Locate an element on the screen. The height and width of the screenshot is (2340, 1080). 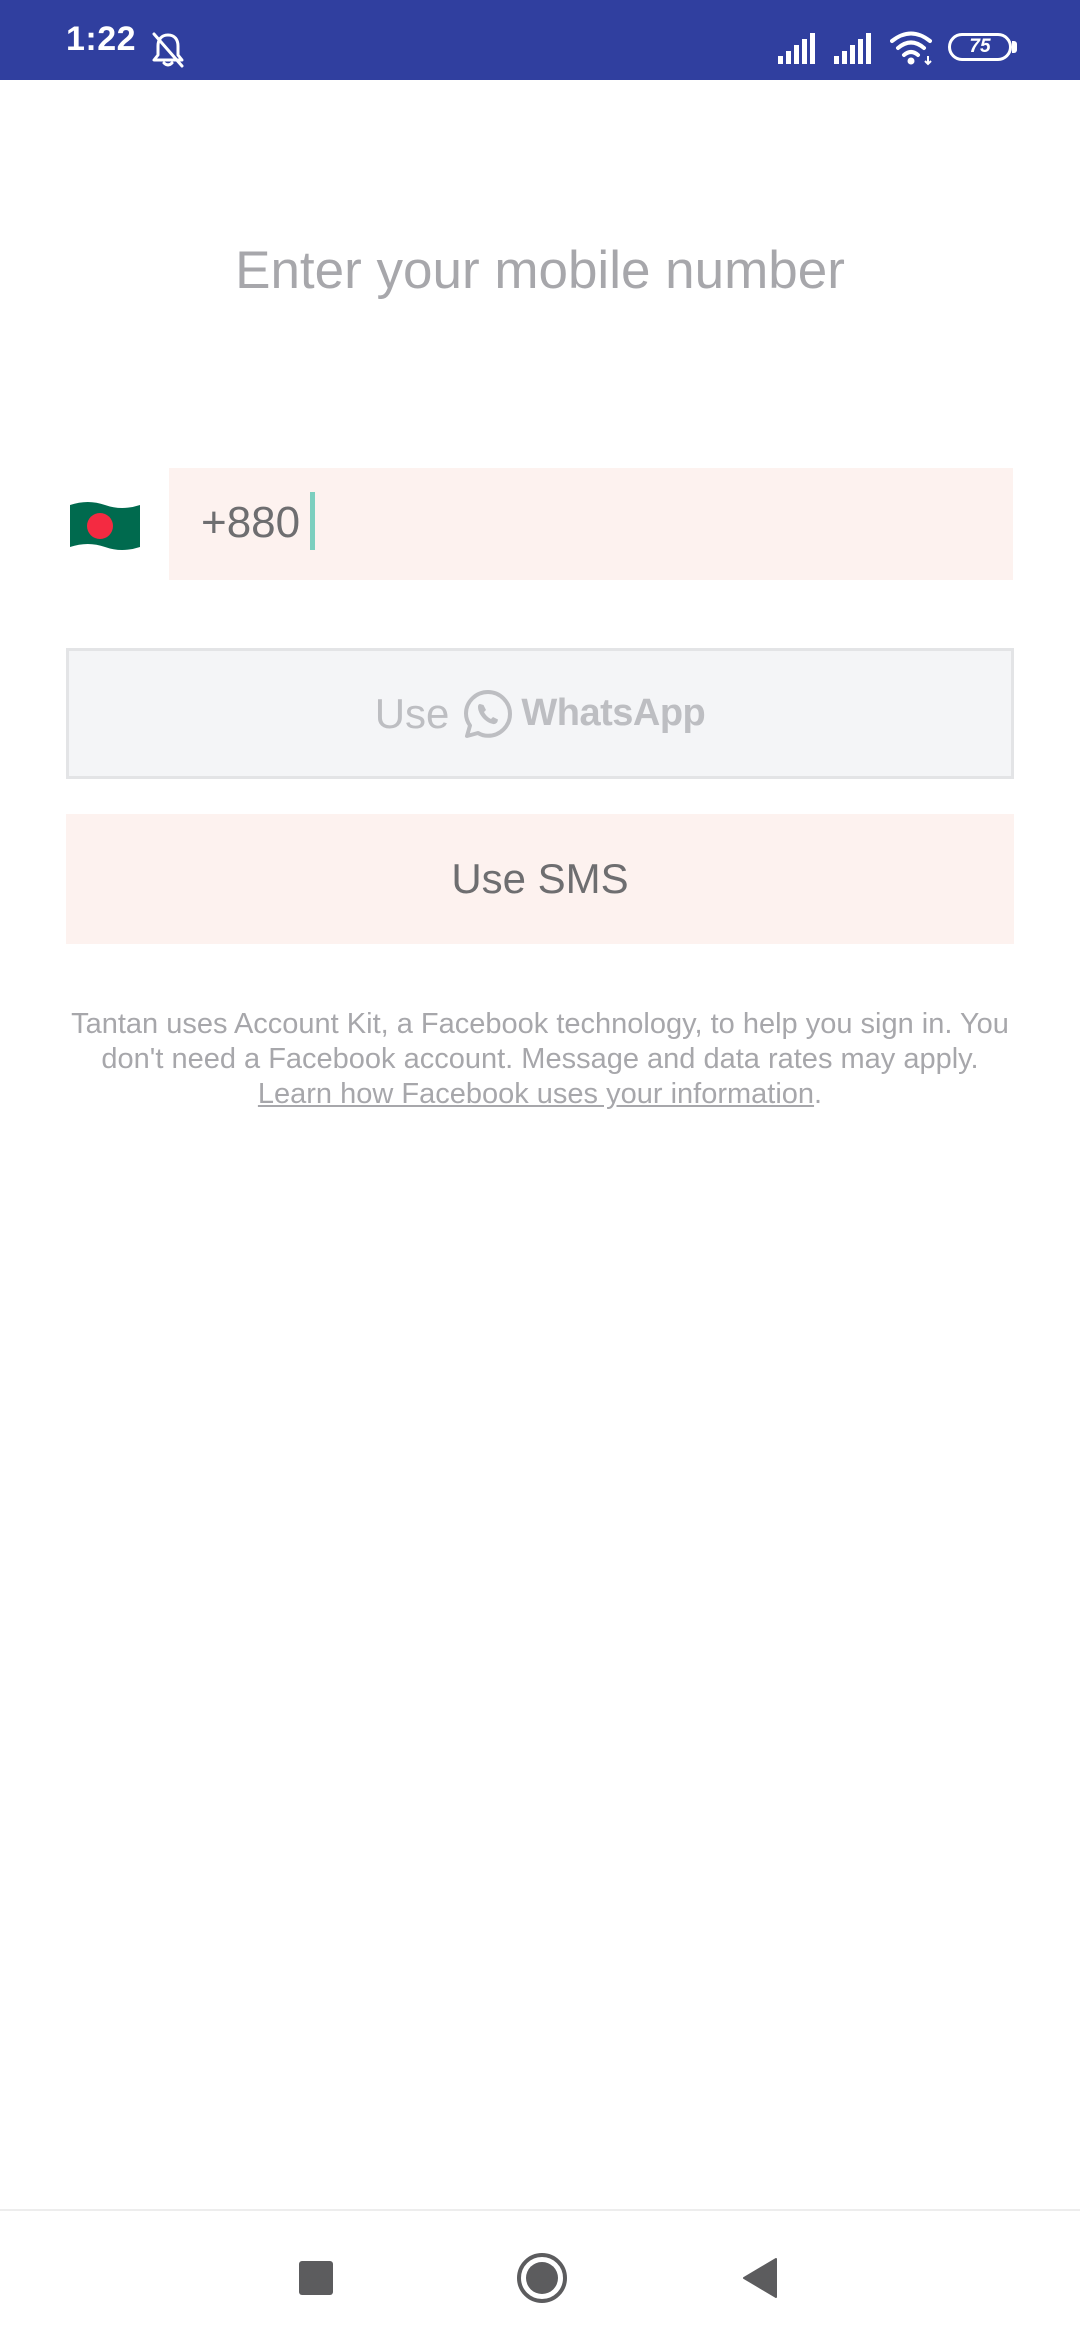
whatsapp-logo-icon is located at coordinates (488, 713).